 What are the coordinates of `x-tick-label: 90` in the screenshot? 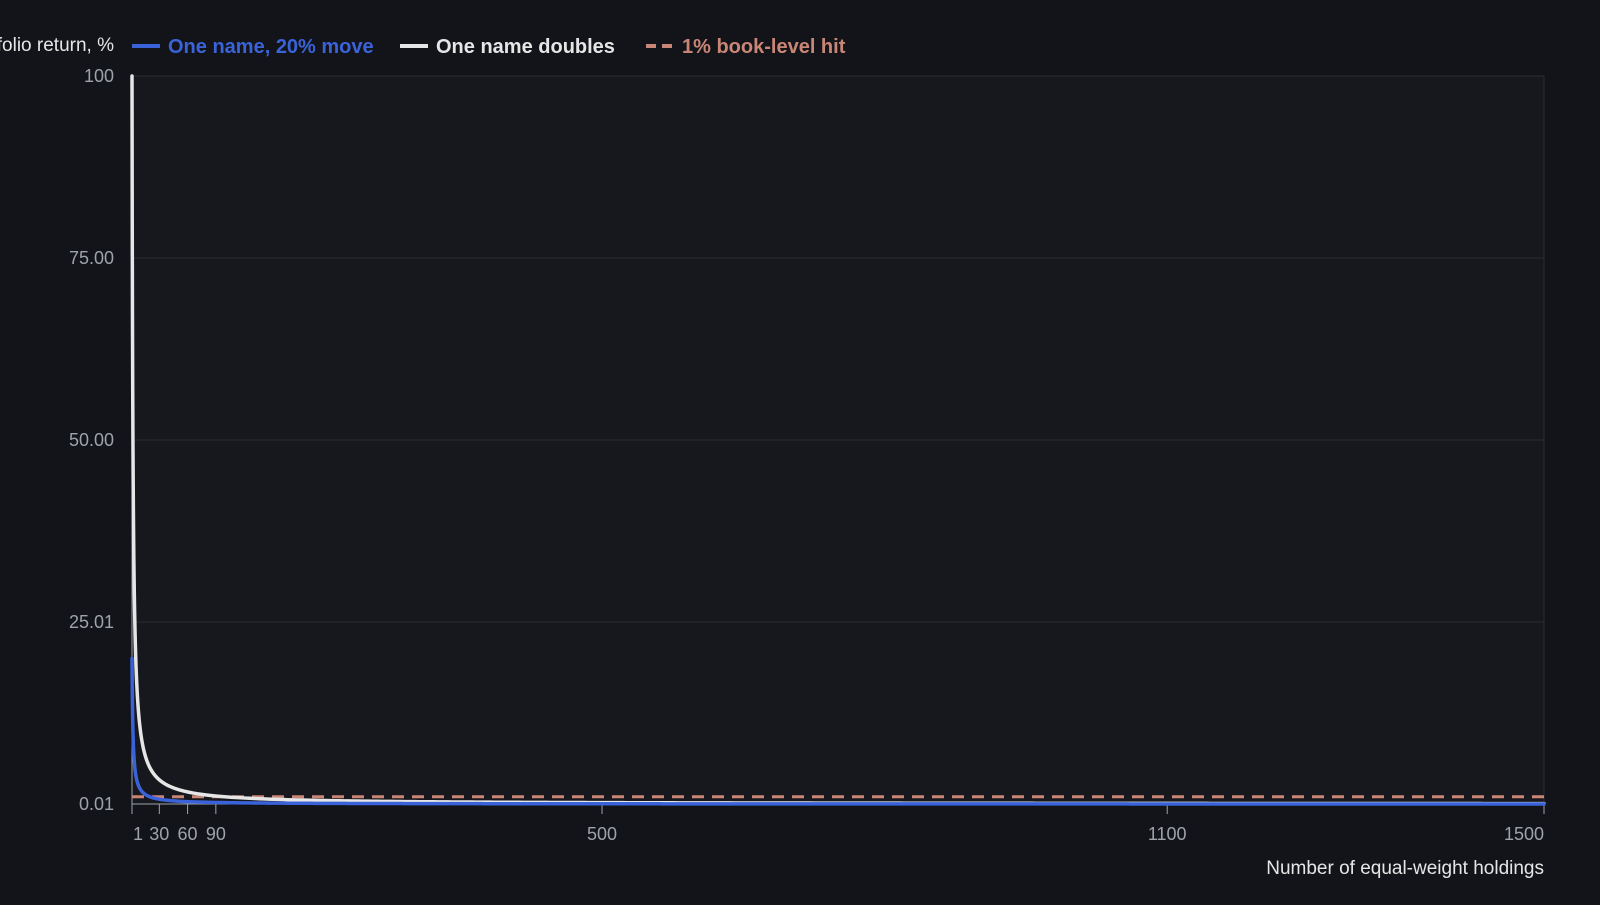 It's located at (216, 834).